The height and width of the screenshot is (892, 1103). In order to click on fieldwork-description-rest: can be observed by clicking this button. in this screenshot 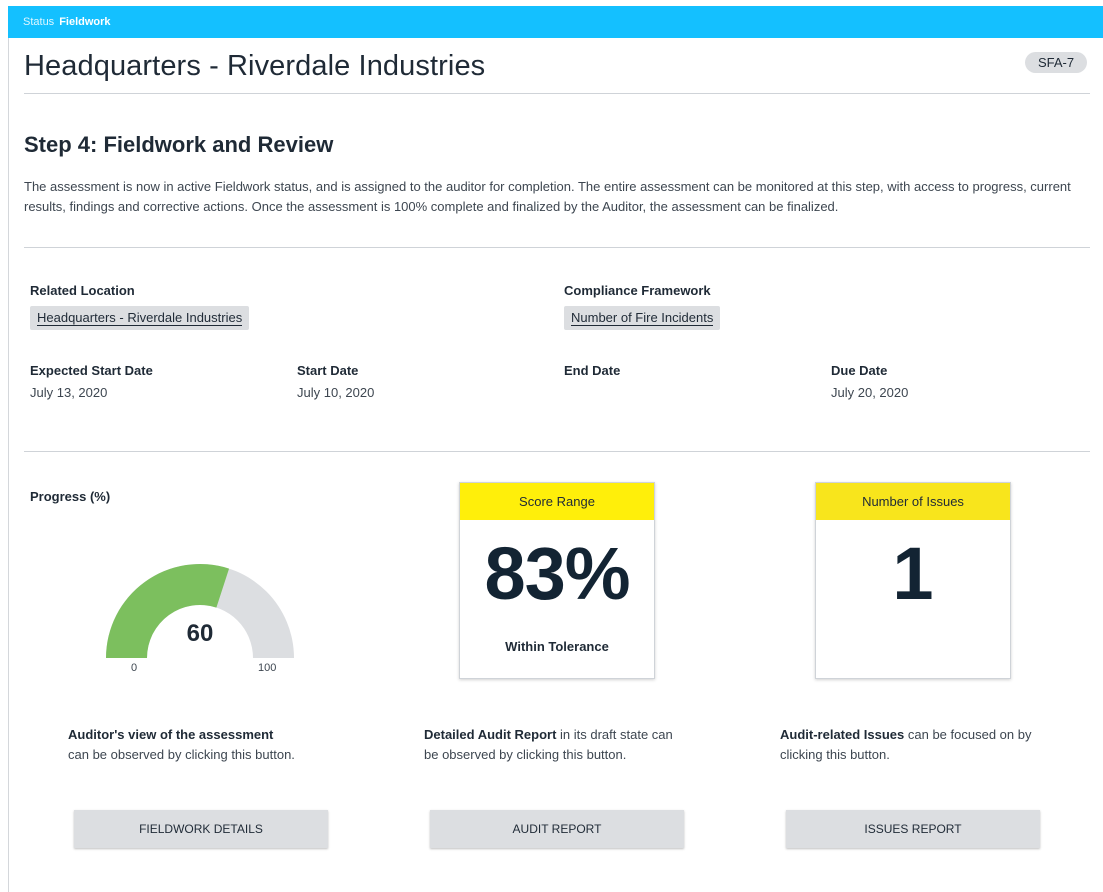, I will do `click(181, 754)`.